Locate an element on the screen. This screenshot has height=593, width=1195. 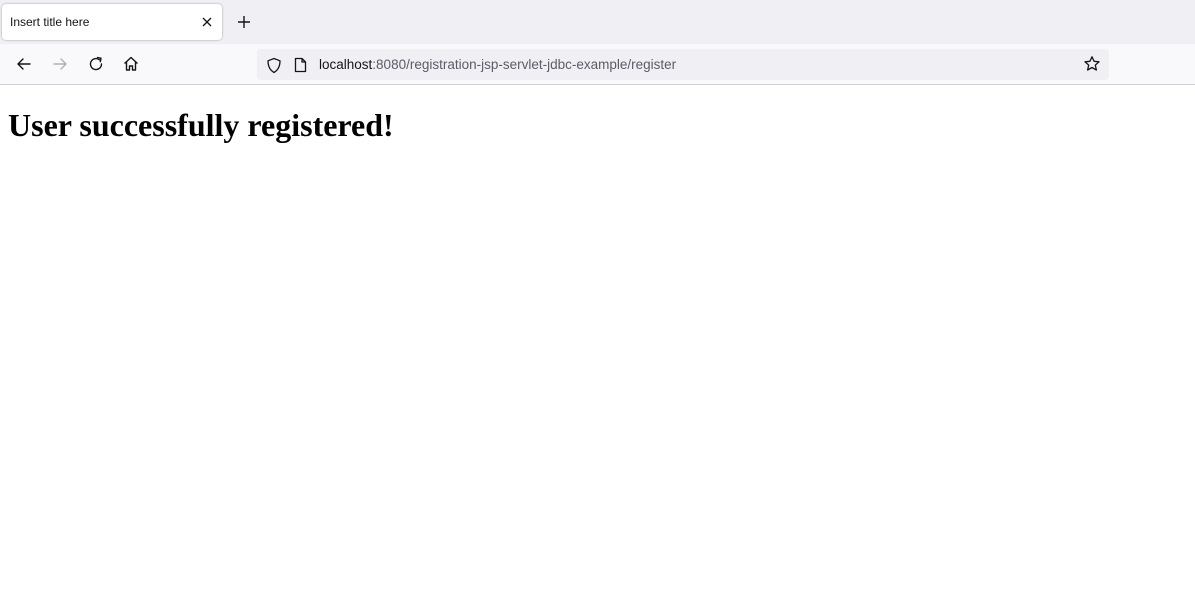
tab-title: Insert title here is located at coordinates (50, 22).